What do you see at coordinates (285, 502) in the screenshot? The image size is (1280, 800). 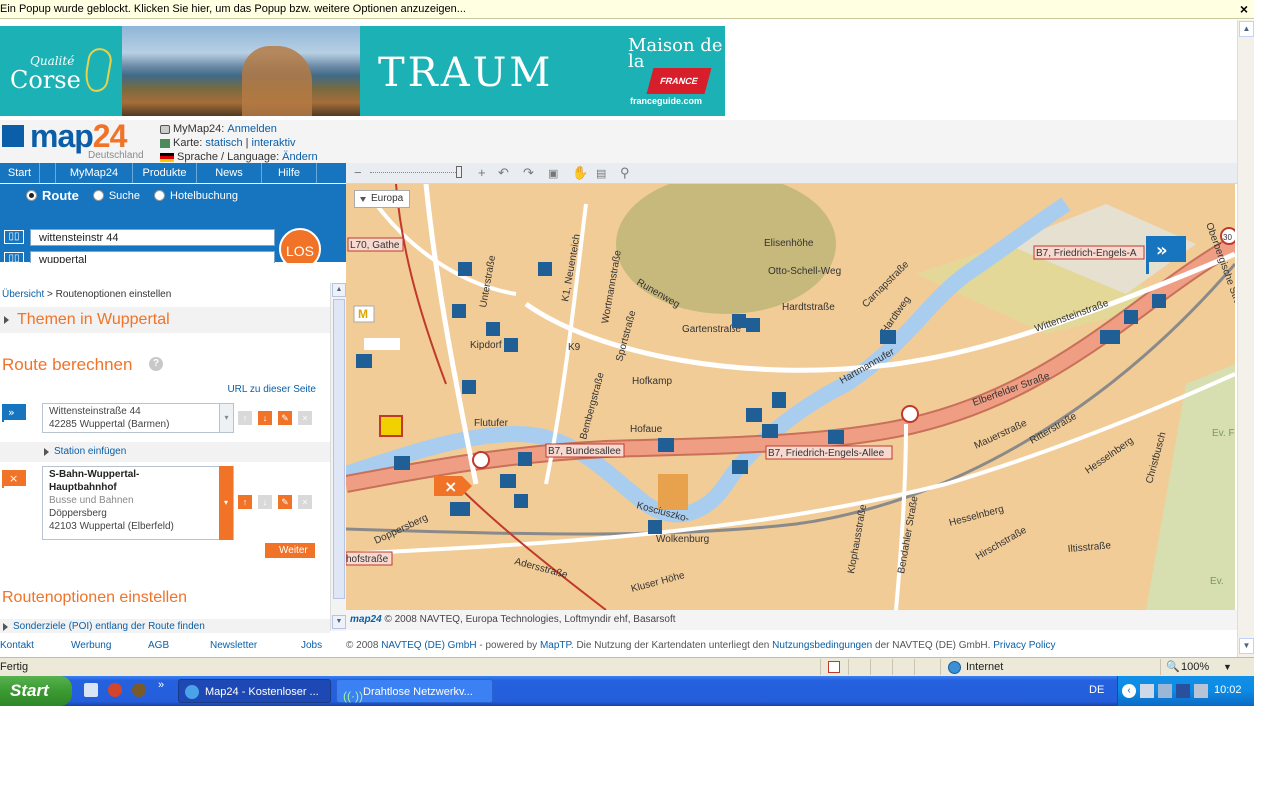 I see `dest-edit-icon: ✎` at bounding box center [285, 502].